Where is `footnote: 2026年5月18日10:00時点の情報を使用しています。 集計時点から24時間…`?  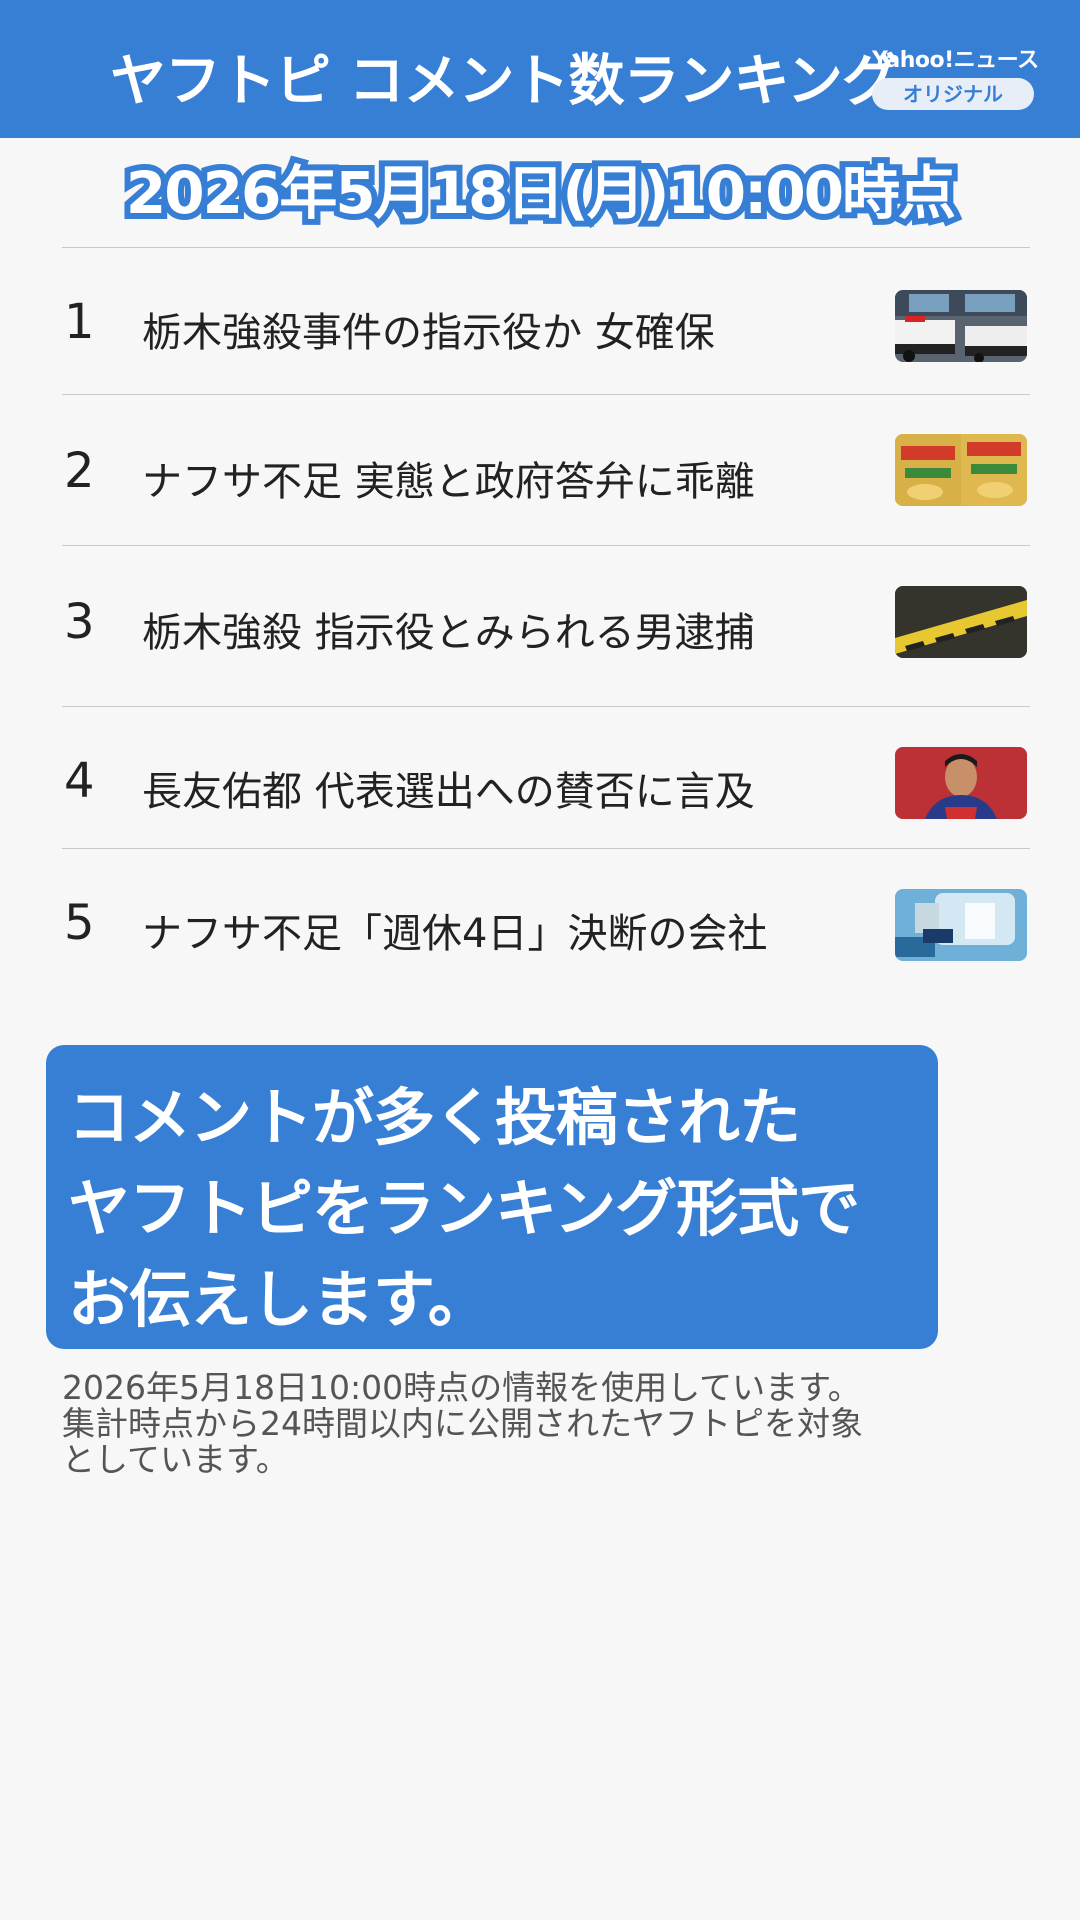 footnote: 2026年5月18日10:00時点の情報を使用しています。 集計時点から24時間… is located at coordinates (512, 1424).